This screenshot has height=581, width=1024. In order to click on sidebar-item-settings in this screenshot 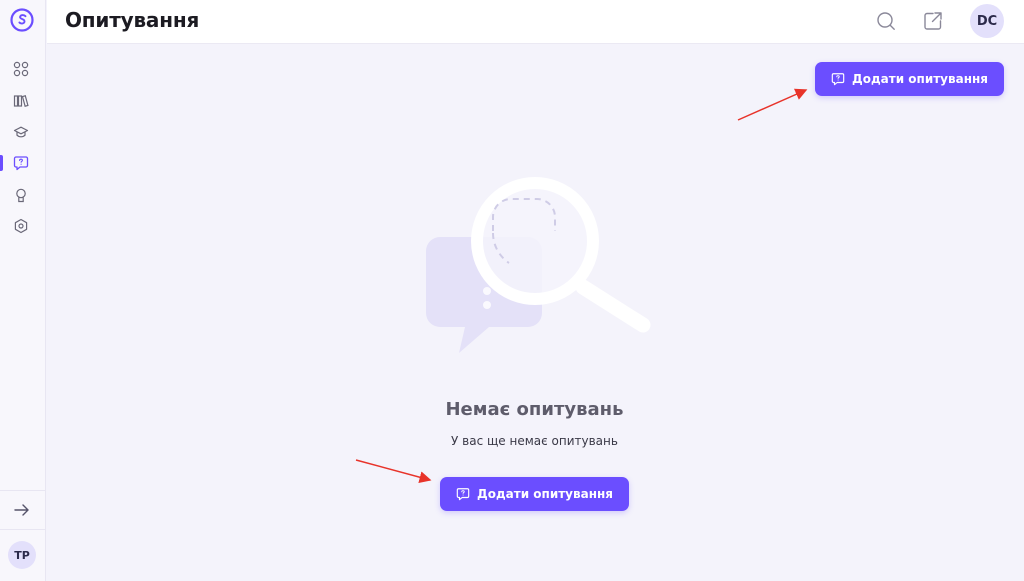, I will do `click(21, 226)`.